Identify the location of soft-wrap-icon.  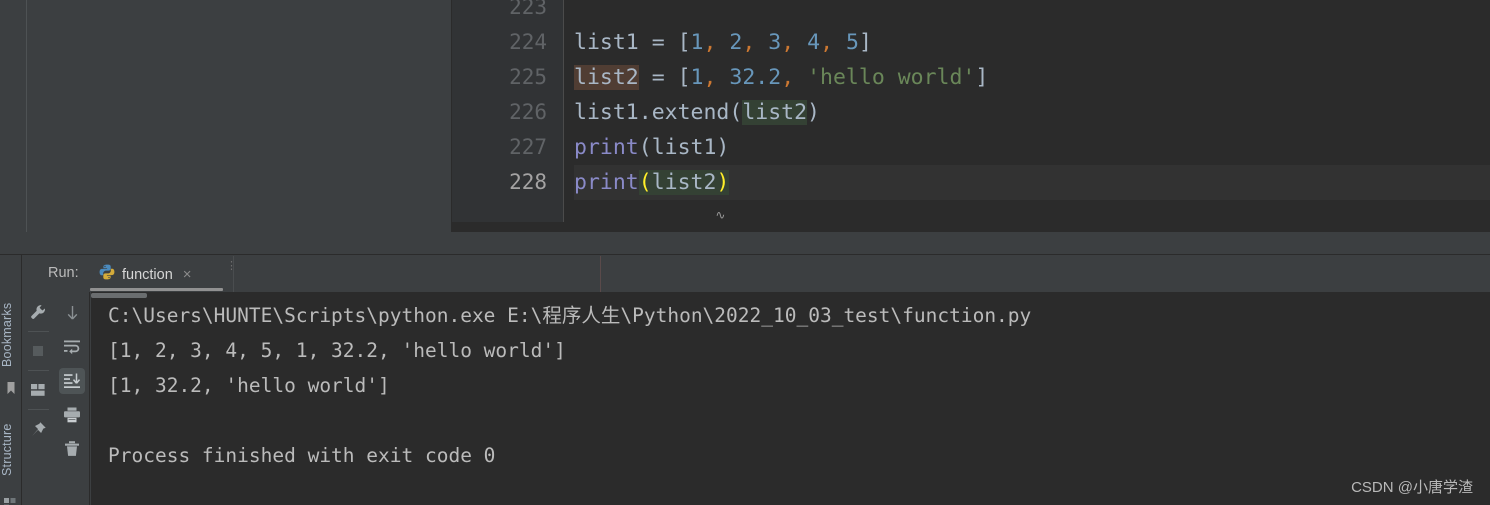
(72, 347).